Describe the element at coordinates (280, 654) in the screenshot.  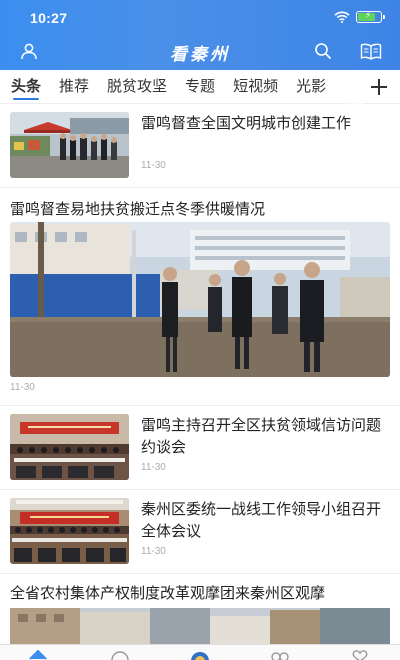
I see `service-icon` at that location.